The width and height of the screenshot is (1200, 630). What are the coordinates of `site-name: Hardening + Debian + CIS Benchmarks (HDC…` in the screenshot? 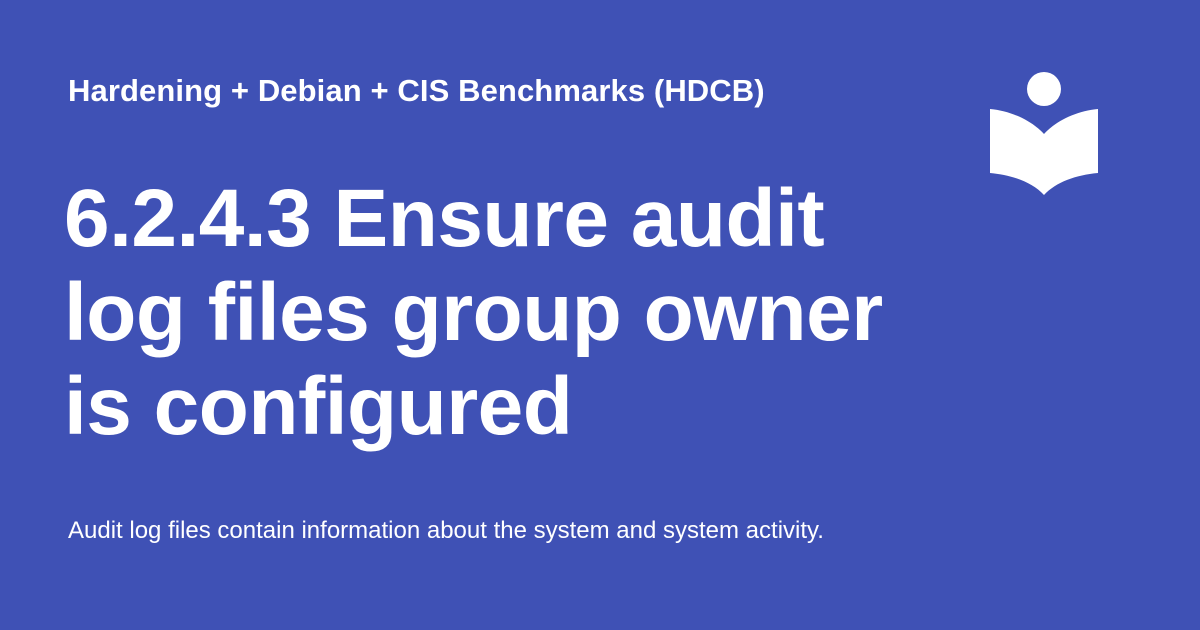 It's located at (416, 90).